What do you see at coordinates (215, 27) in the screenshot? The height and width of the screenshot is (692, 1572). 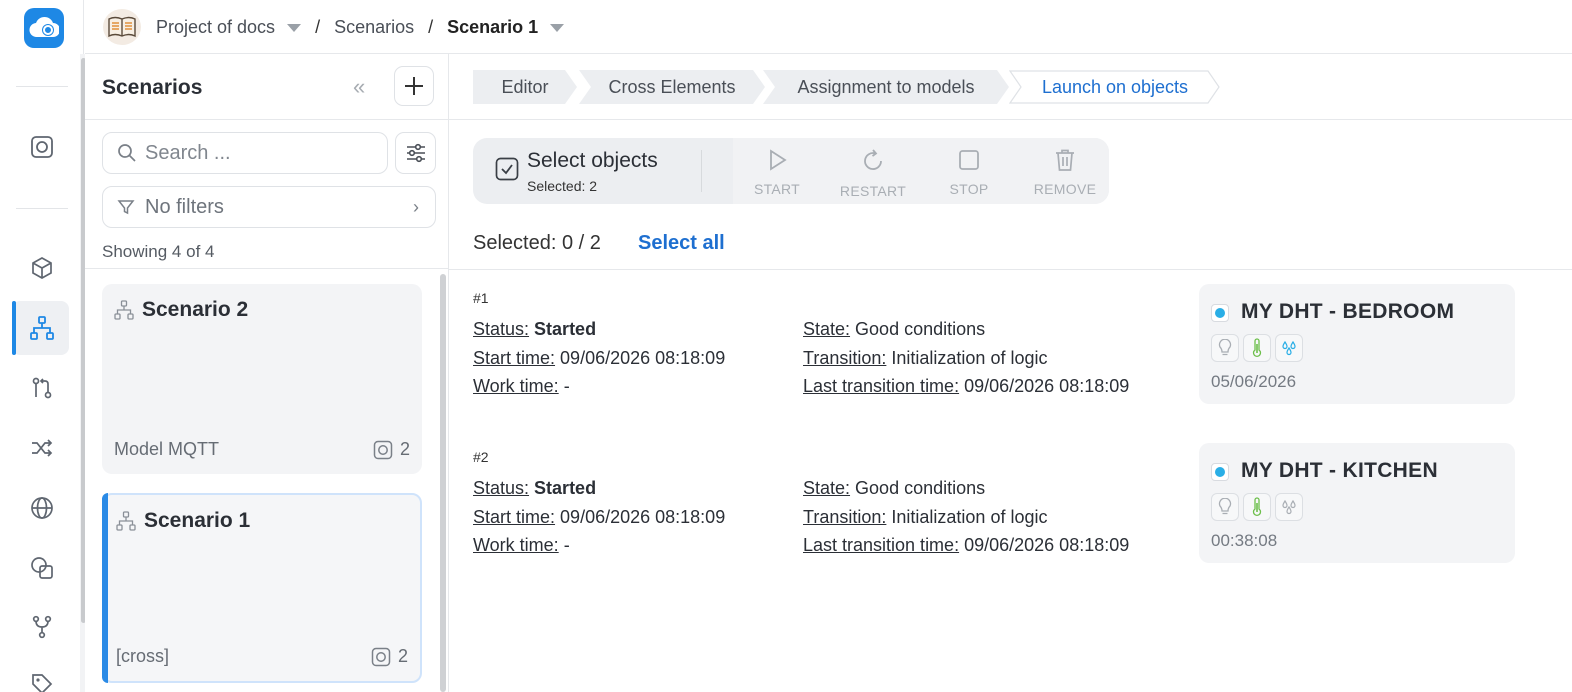 I see `breadcrumb-project: Project of docs` at bounding box center [215, 27].